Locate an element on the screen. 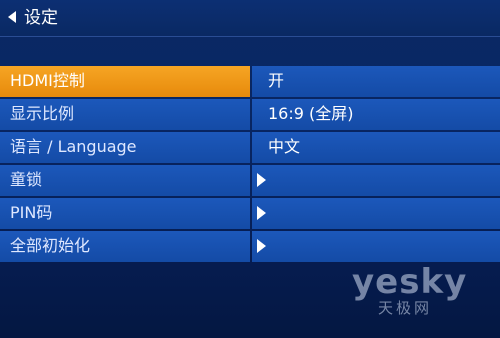  header-bar: 设定 is located at coordinates (250, 18).